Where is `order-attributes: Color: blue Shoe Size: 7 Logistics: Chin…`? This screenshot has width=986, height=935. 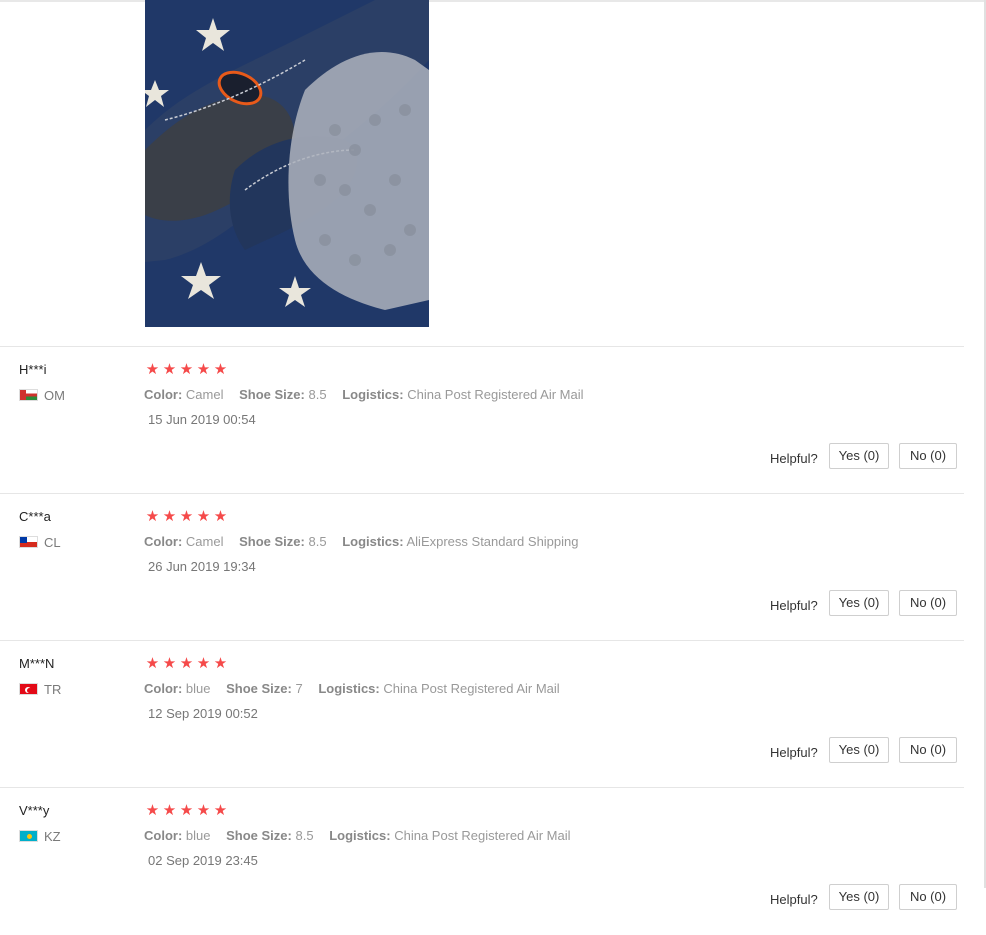 order-attributes: Color: blue Shoe Size: 7 Logistics: Chin… is located at coordinates (358, 688).